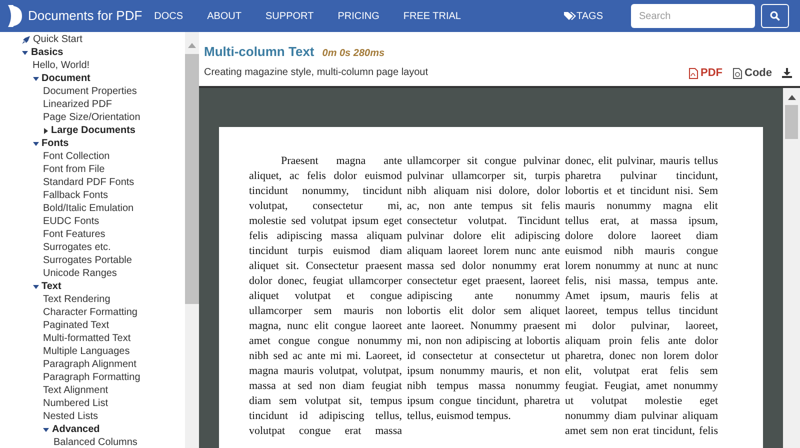 The width and height of the screenshot is (800, 448). I want to click on download-icon, so click(787, 73).